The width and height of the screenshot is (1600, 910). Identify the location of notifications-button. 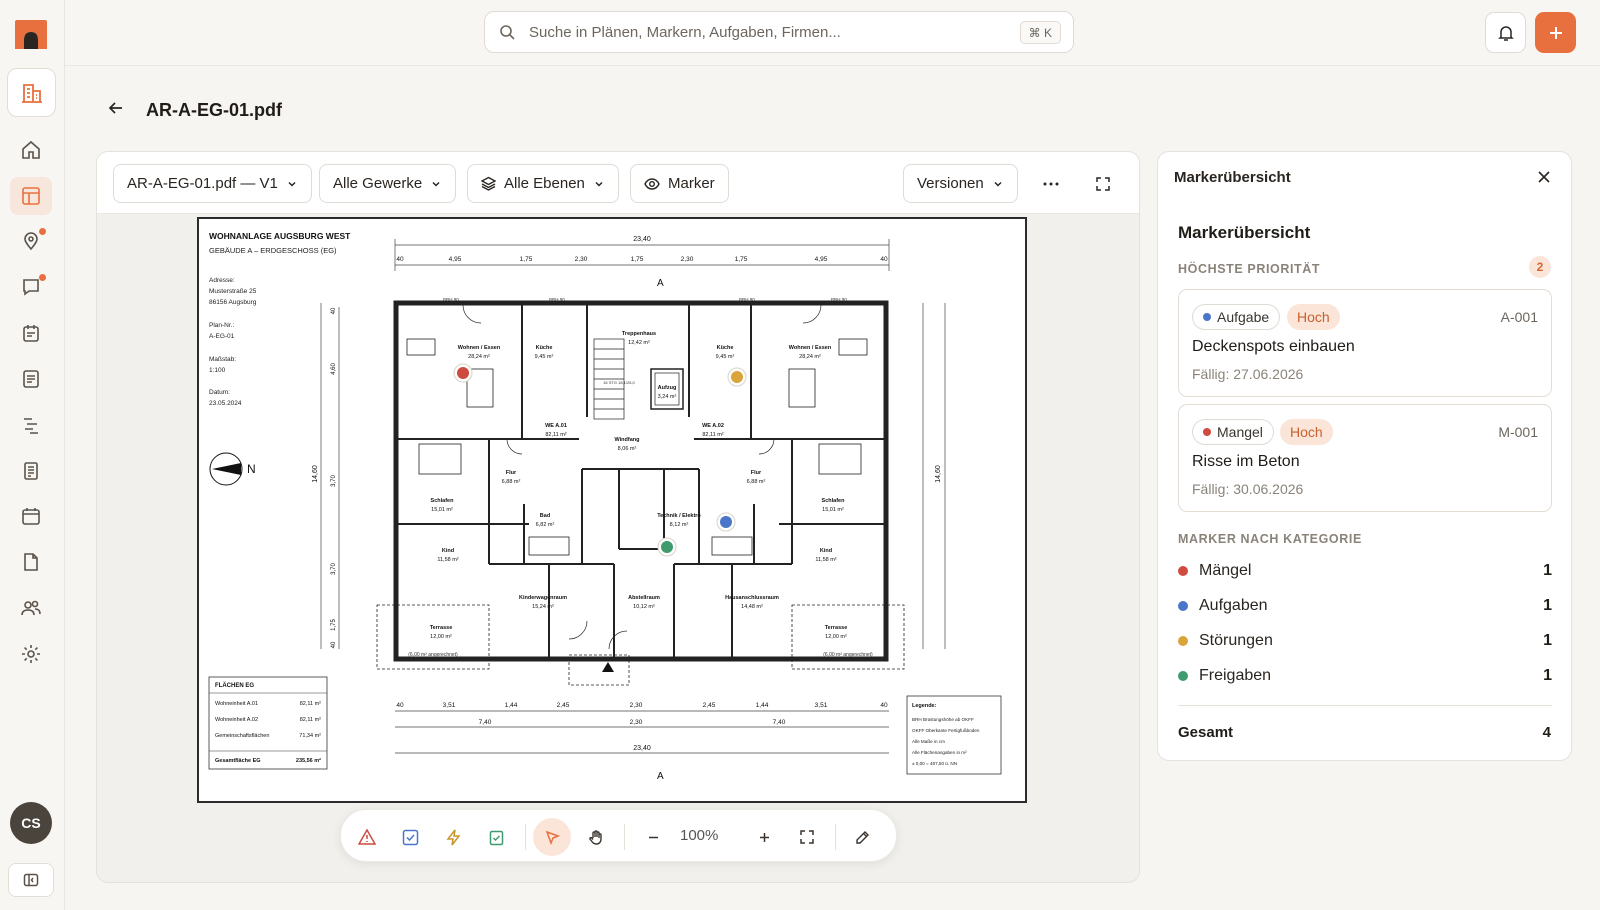
(1505, 32).